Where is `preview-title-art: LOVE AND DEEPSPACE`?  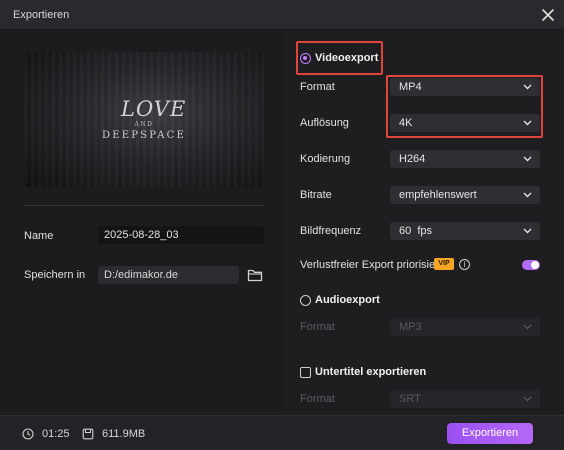
preview-title-art: LOVE AND DEEPSPACE is located at coordinates (144, 119).